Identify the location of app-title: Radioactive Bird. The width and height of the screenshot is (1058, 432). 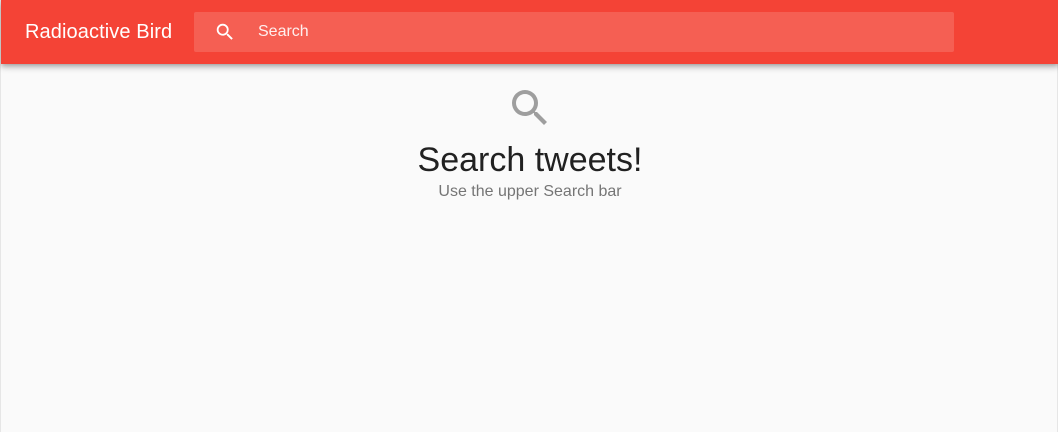
(99, 32).